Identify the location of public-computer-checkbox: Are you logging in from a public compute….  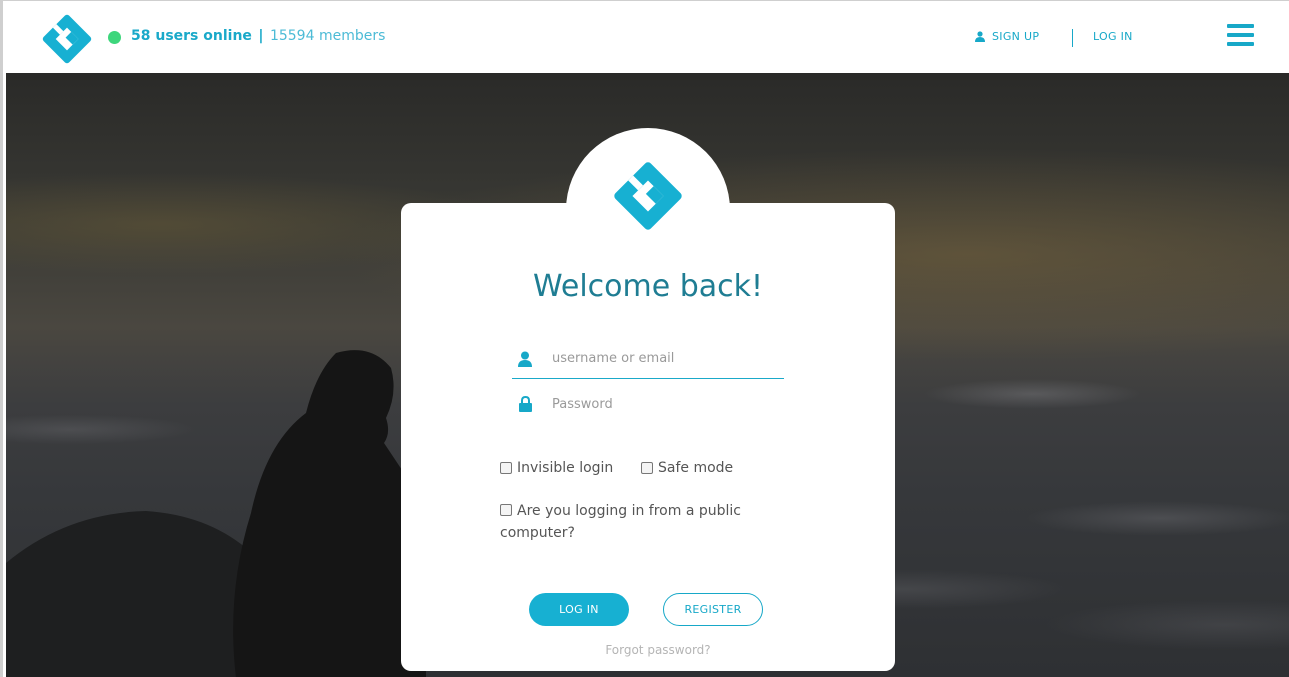
(630, 522).